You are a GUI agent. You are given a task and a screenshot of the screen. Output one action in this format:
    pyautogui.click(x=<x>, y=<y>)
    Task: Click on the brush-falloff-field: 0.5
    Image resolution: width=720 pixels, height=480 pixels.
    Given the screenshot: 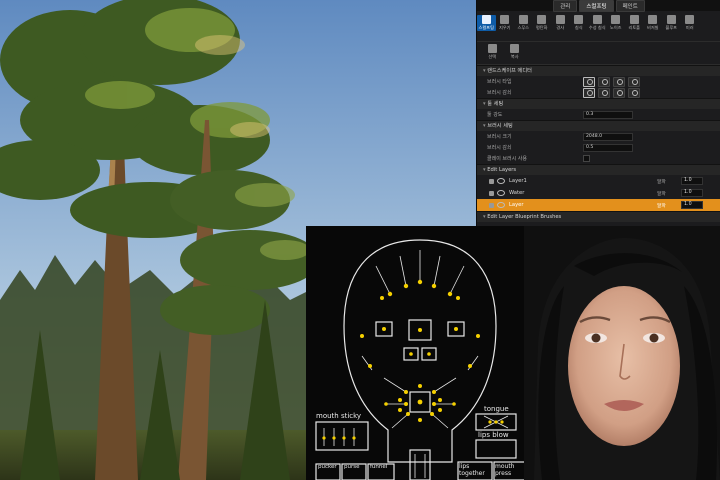 What is the action you would take?
    pyautogui.click(x=608, y=147)
    